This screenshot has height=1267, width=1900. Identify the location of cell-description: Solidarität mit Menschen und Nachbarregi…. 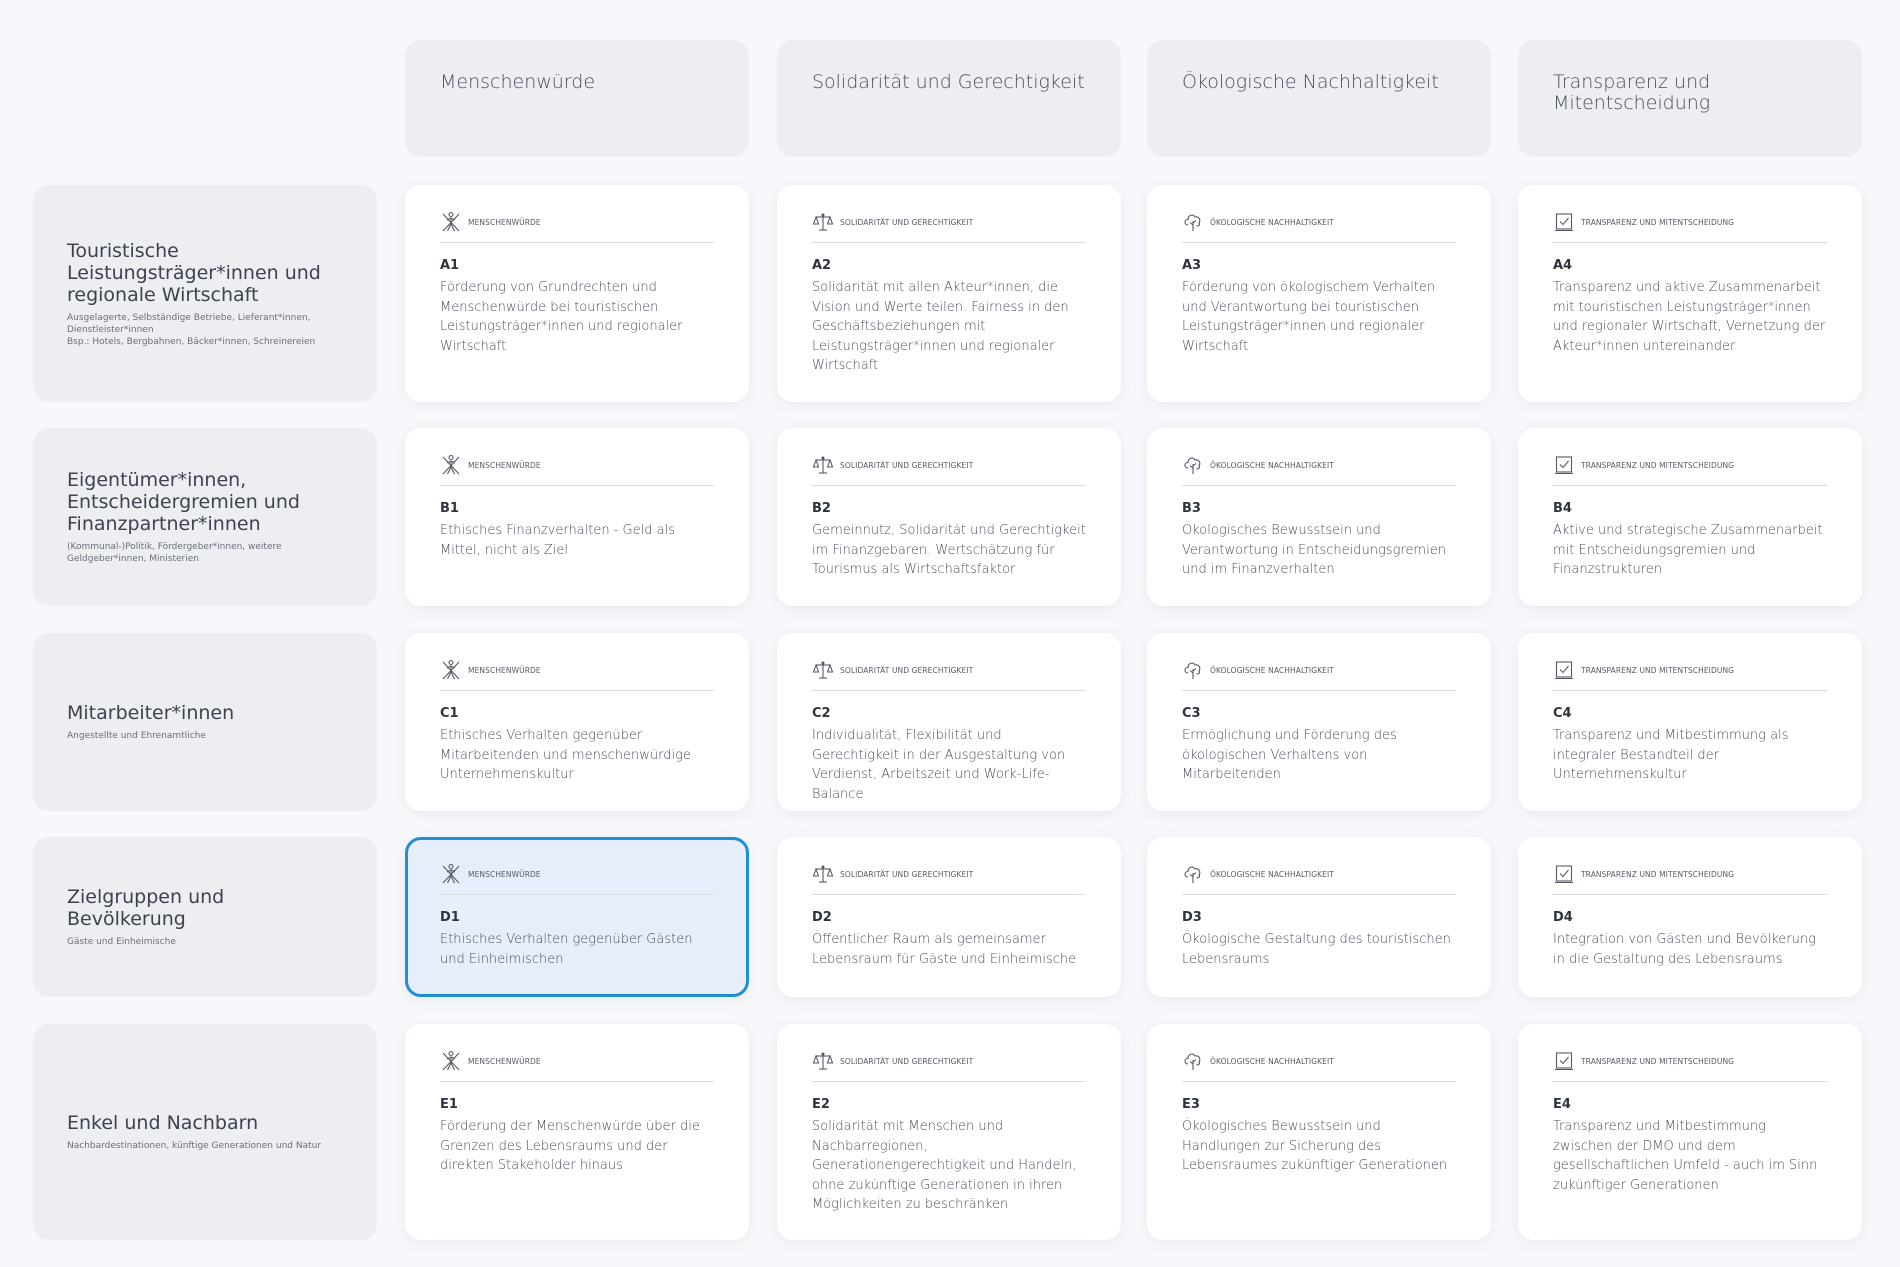
(944, 1165).